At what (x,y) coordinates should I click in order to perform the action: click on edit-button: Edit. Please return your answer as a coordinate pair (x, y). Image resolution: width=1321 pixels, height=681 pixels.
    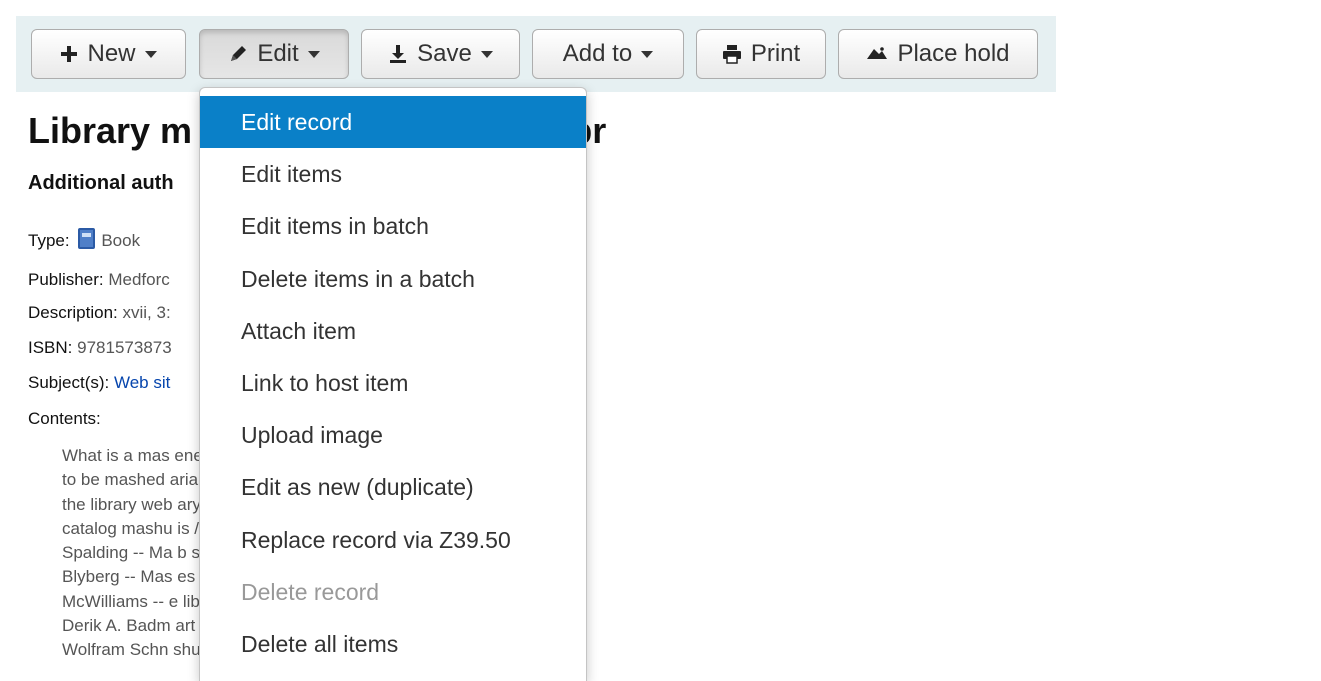
    Looking at the image, I should click on (274, 54).